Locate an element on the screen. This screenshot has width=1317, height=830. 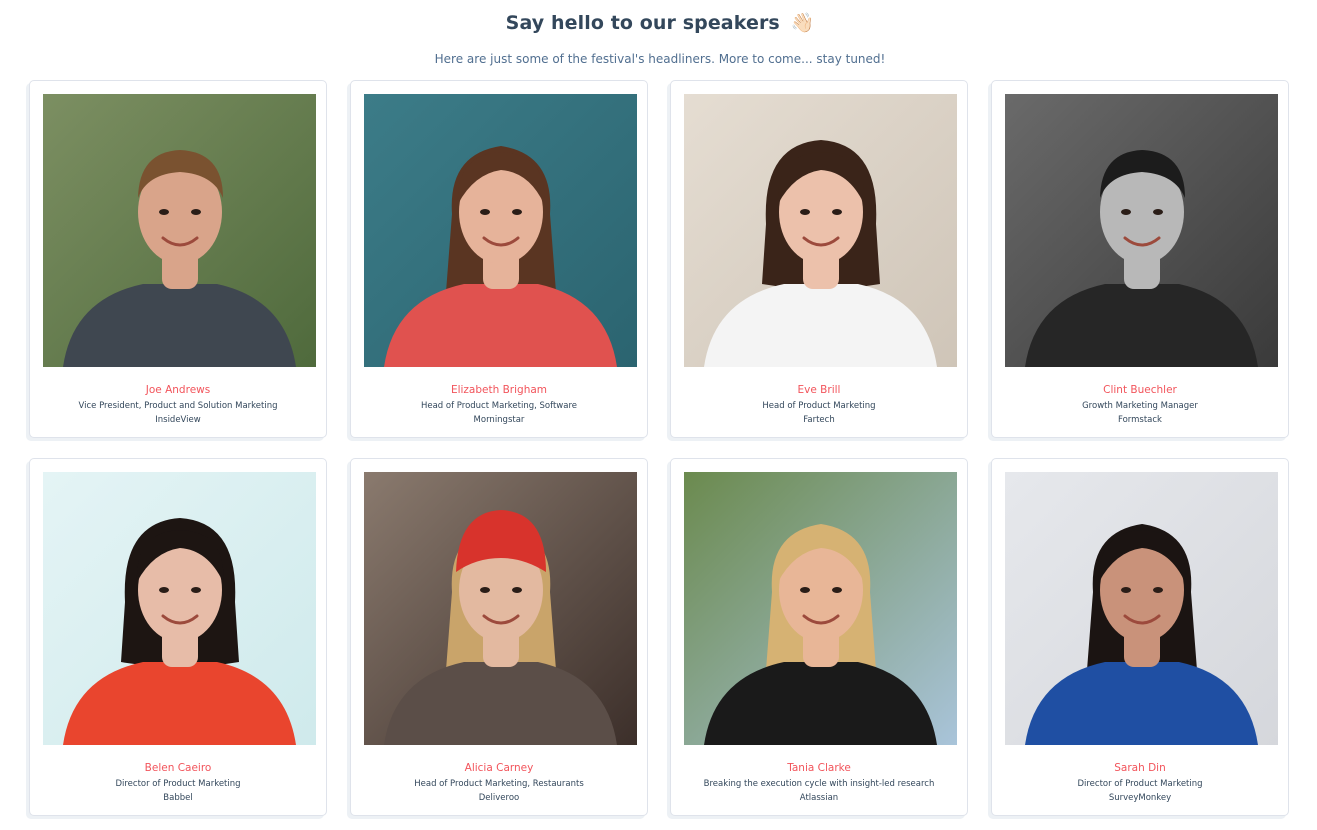
speaker-name: Alicia Carney is located at coordinates (499, 768).